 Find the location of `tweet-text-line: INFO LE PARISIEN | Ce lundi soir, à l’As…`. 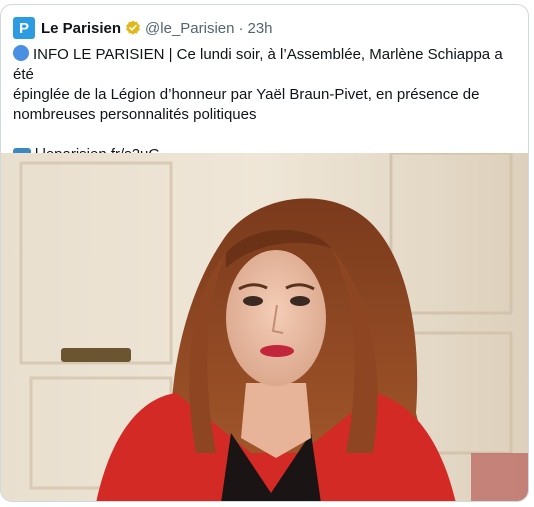

tweet-text-line: INFO LE PARISIEN | Ce lundi soir, à l’As… is located at coordinates (265, 65).